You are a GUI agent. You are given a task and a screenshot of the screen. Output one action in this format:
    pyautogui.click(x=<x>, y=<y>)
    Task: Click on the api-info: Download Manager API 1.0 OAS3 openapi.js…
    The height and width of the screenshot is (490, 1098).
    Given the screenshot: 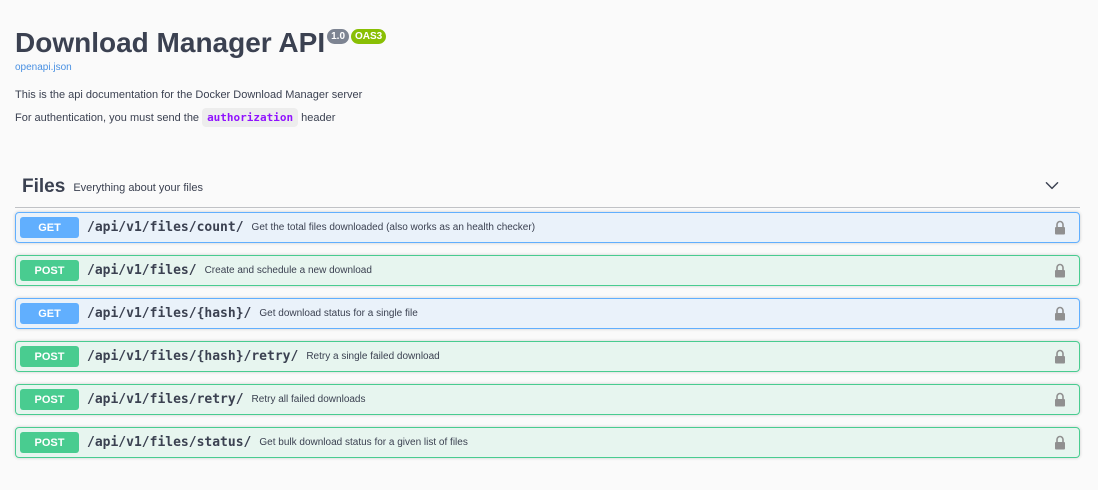 What is the action you would take?
    pyautogui.click(x=201, y=76)
    